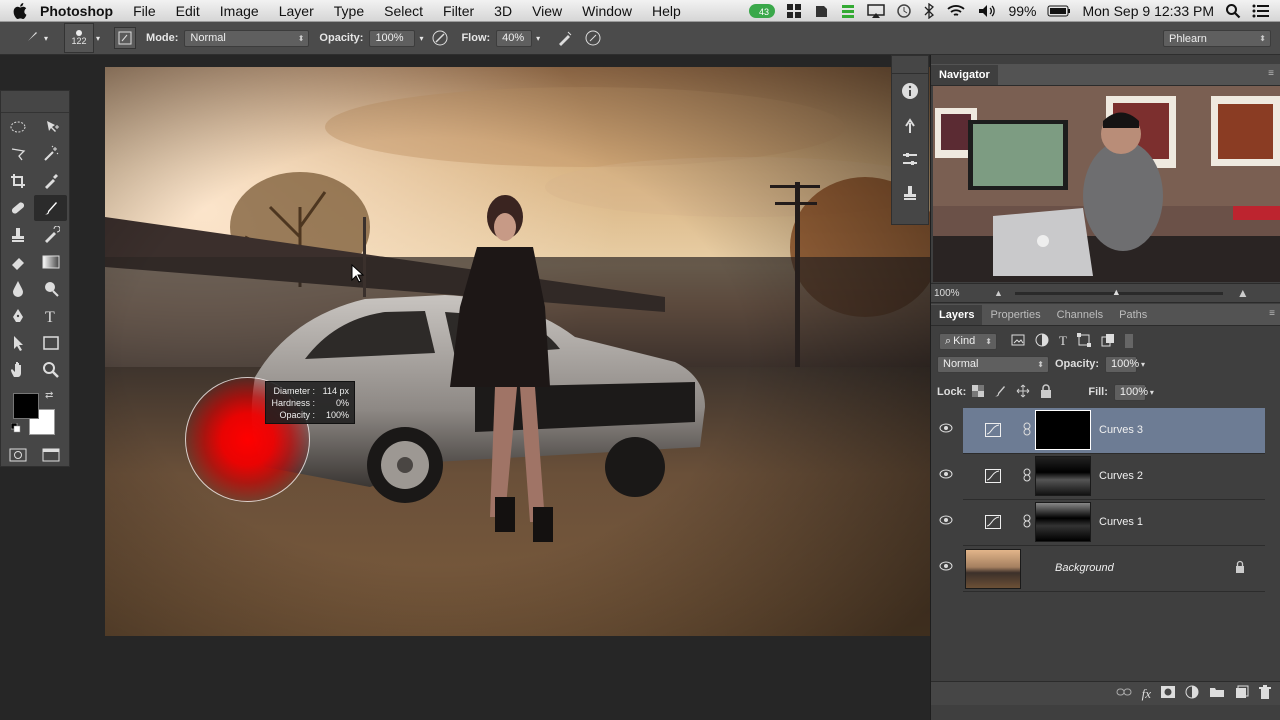 The height and width of the screenshot is (720, 1280). I want to click on bars-icon, so click(848, 11).